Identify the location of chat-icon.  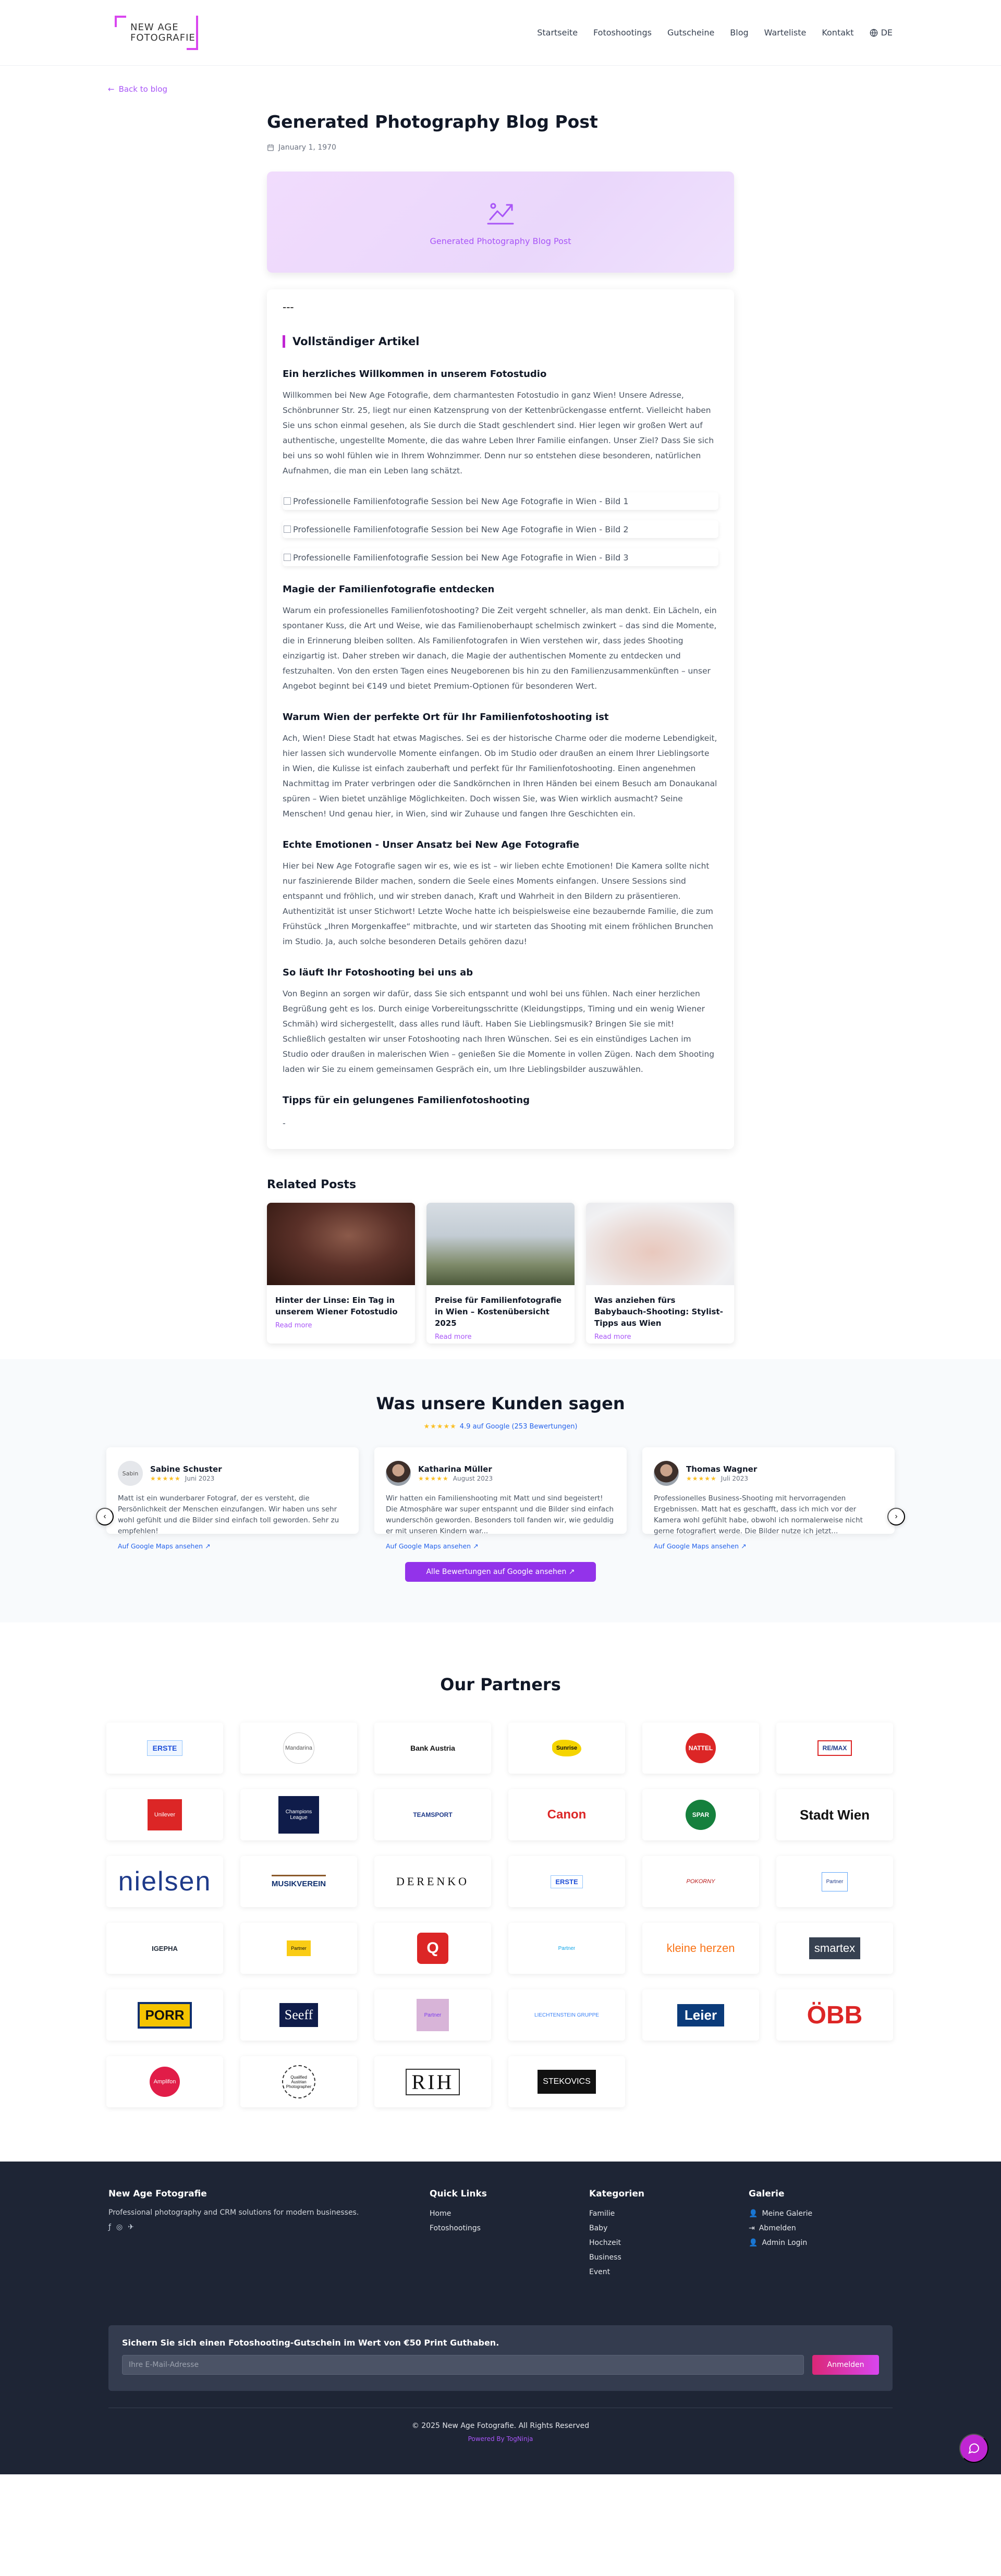
(974, 2448).